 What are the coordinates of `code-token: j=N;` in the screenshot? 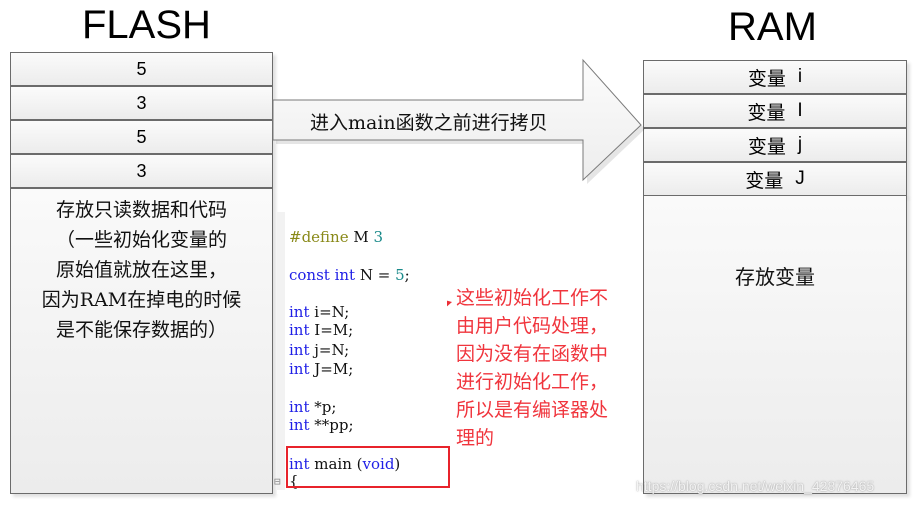 It's located at (332, 350).